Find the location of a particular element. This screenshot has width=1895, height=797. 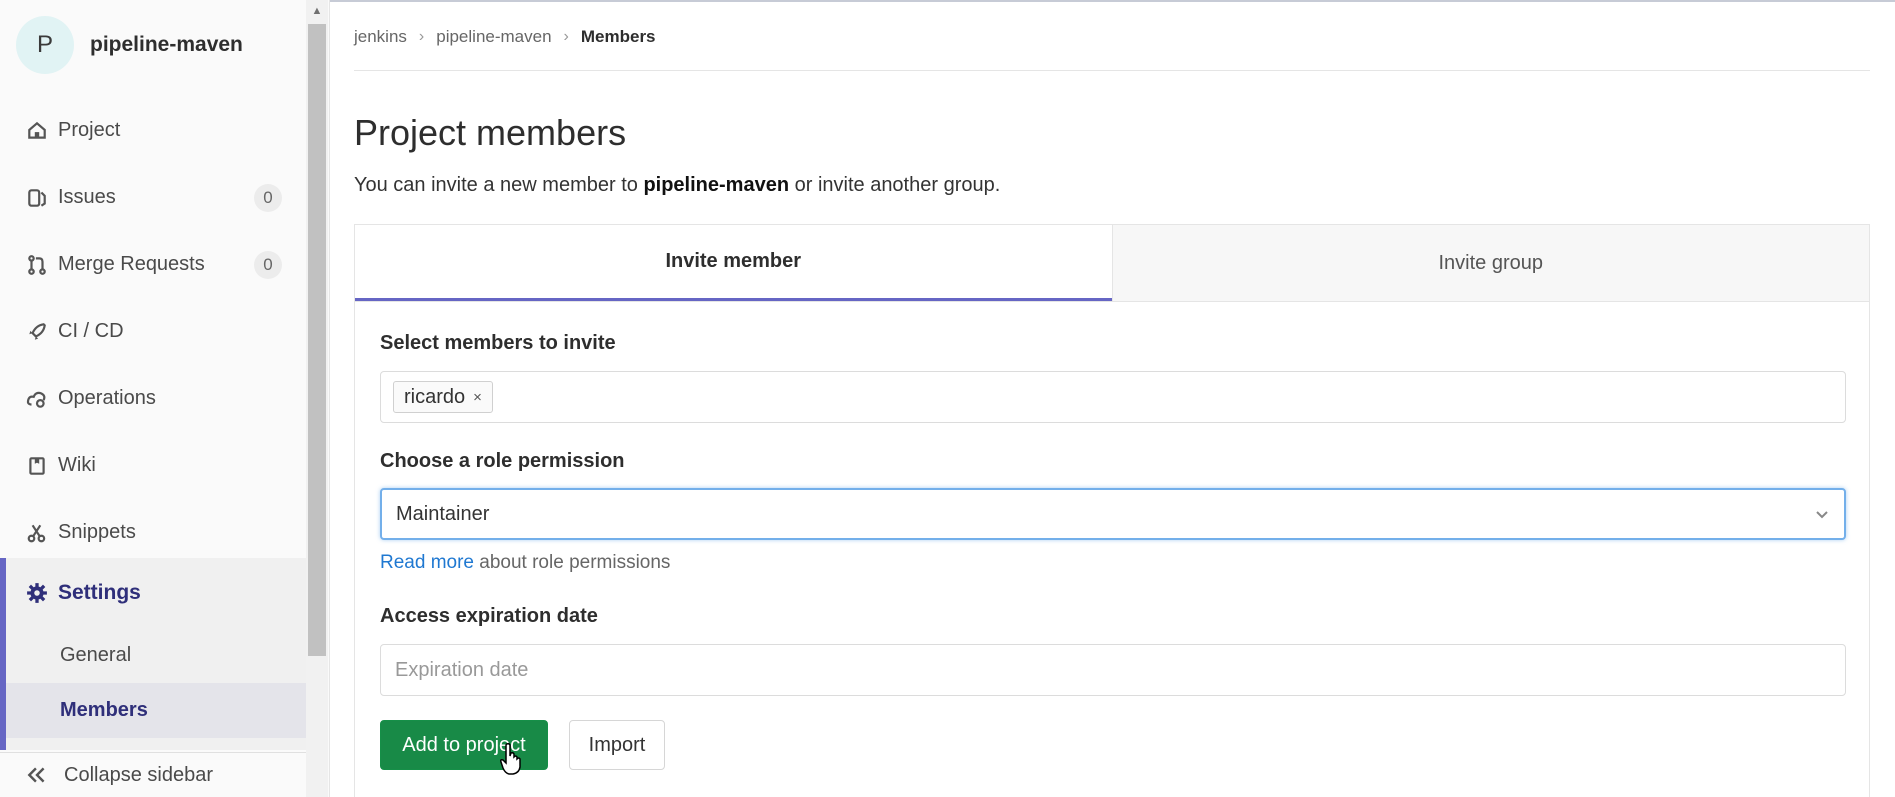

sidebar-item-merge-requests: Merge Requests 0 is located at coordinates (153, 264).